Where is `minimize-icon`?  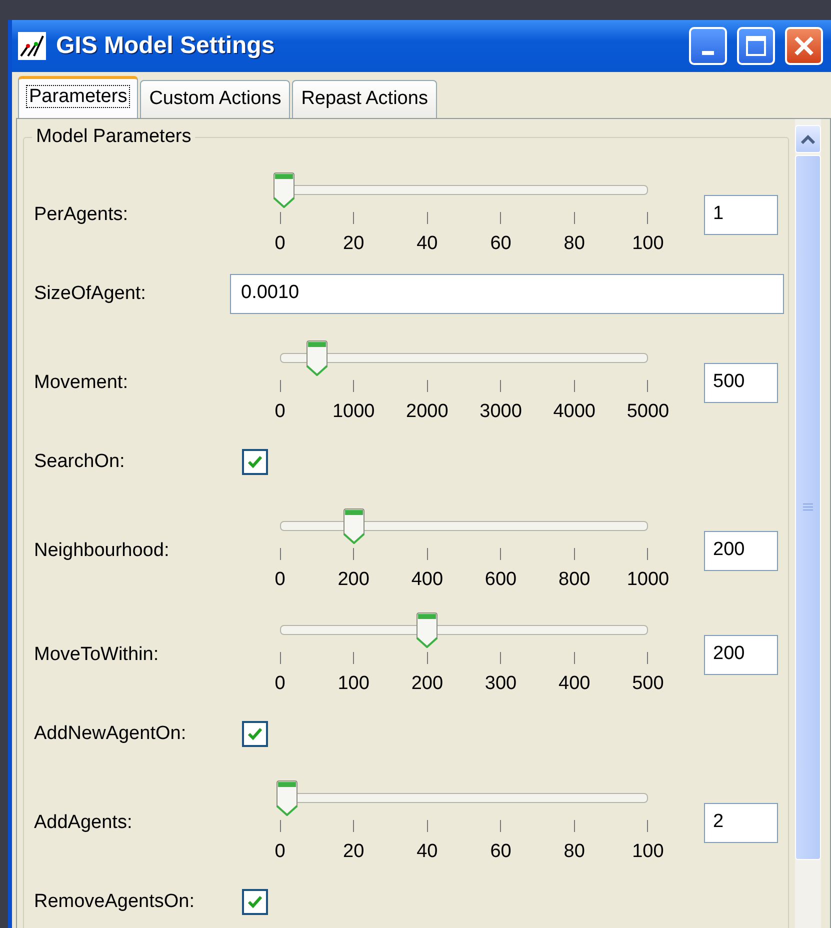 minimize-icon is located at coordinates (708, 53).